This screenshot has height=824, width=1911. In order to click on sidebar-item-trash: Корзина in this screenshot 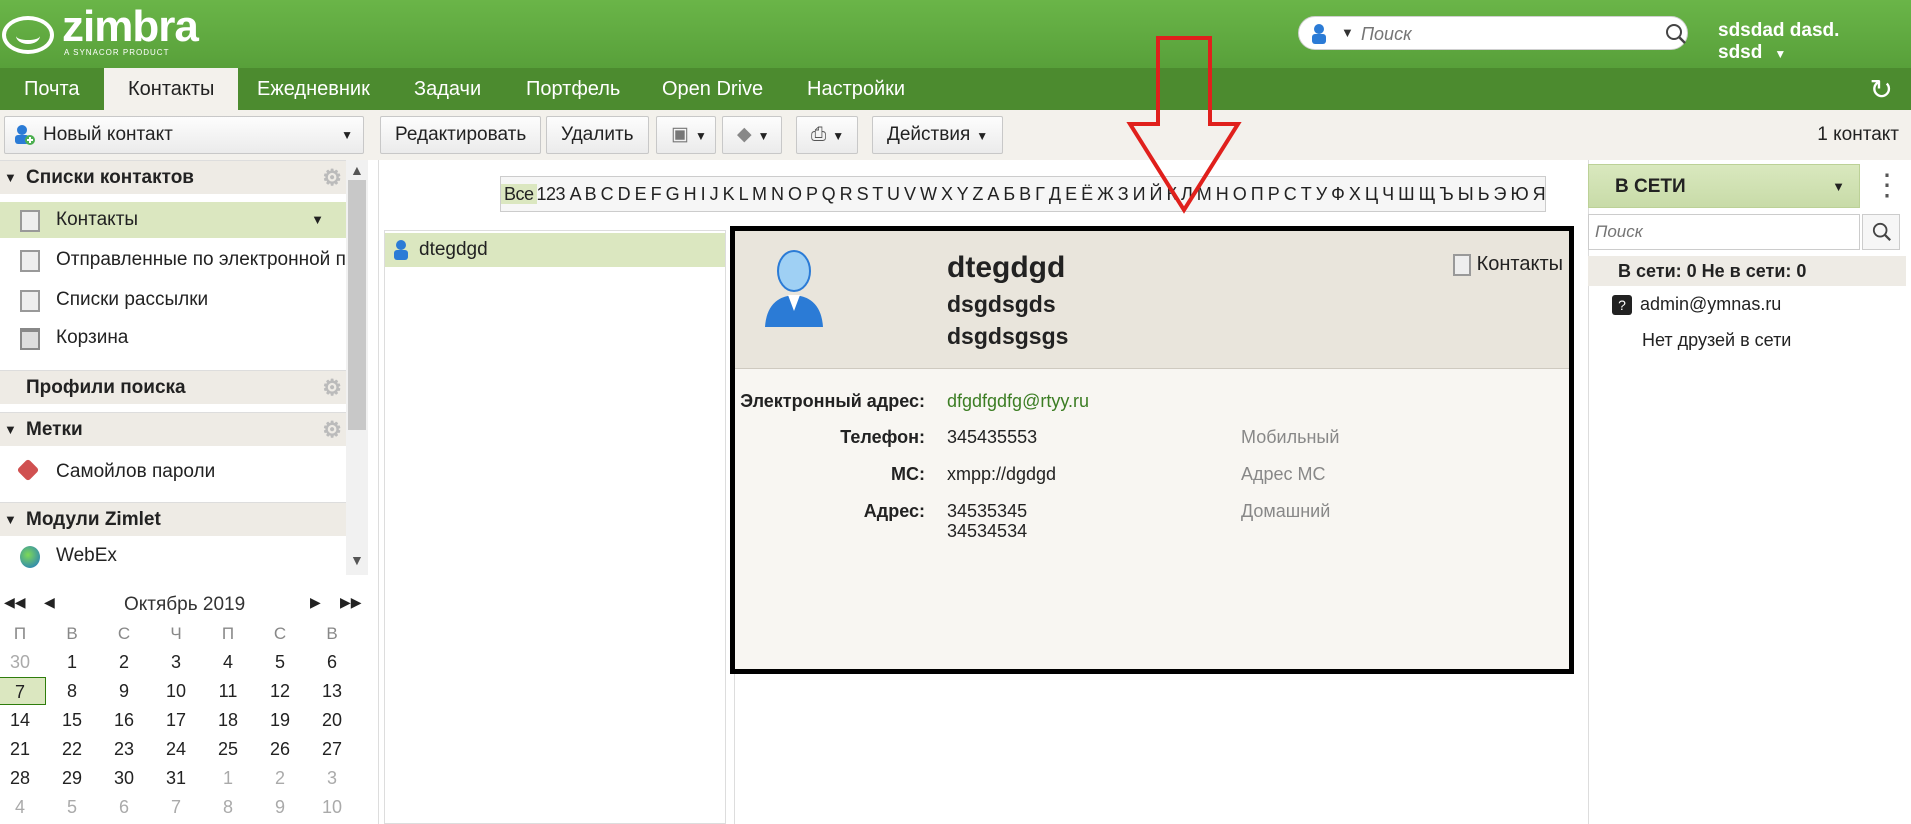, I will do `click(173, 338)`.